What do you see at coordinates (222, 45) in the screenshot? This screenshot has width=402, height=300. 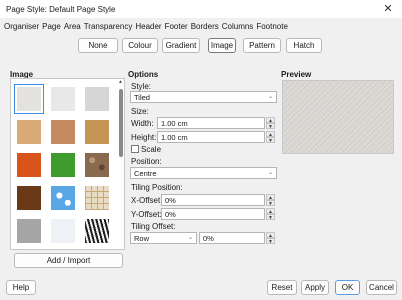 I see `image-button: Image` at bounding box center [222, 45].